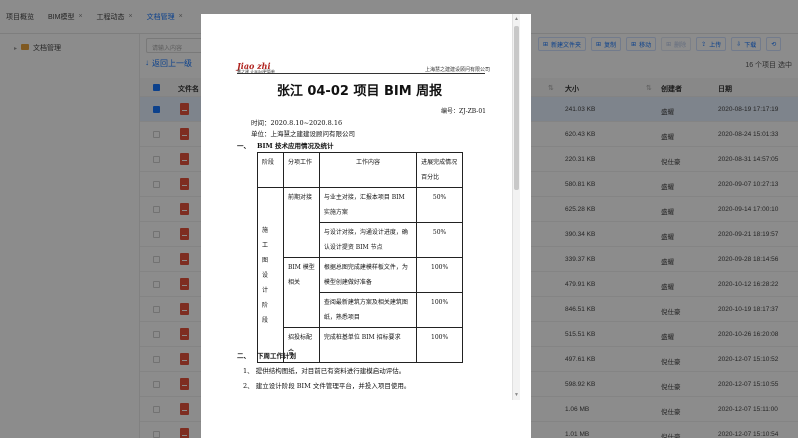  Describe the element at coordinates (324, 371) in the screenshot. I see `plan-item: 1、 提供结构图纸，对目前已有资料进行建模启动评估。` at that location.